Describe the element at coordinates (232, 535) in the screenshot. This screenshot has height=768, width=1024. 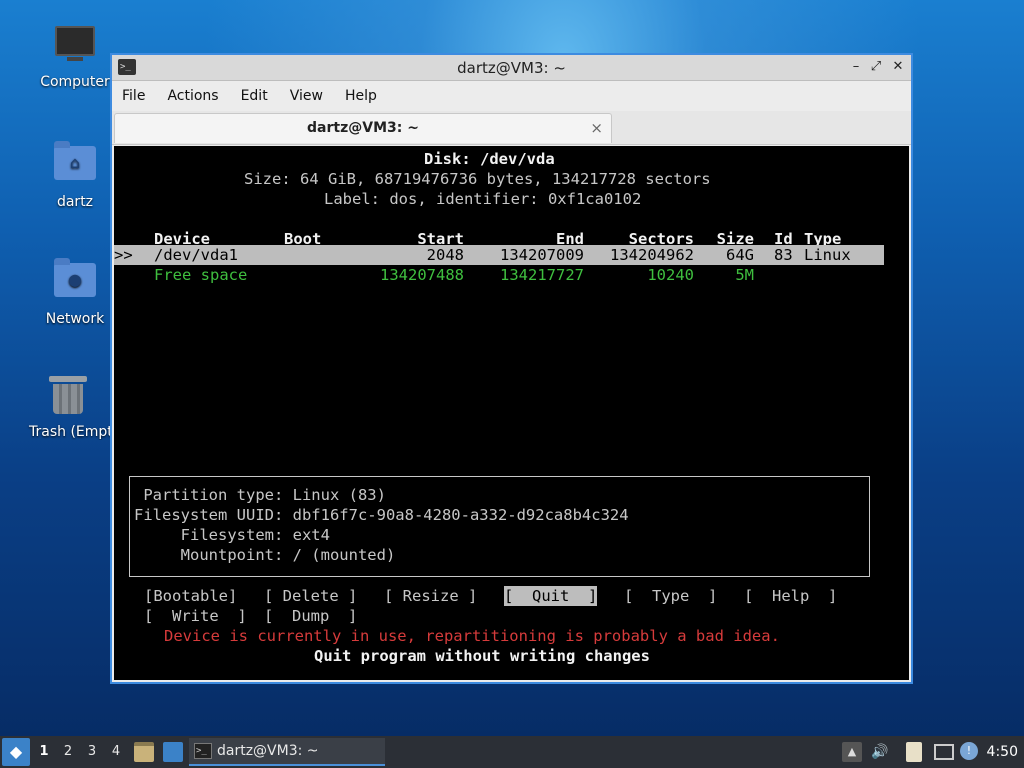
I see `info-filesystem: Filesystem: ext4` at that location.